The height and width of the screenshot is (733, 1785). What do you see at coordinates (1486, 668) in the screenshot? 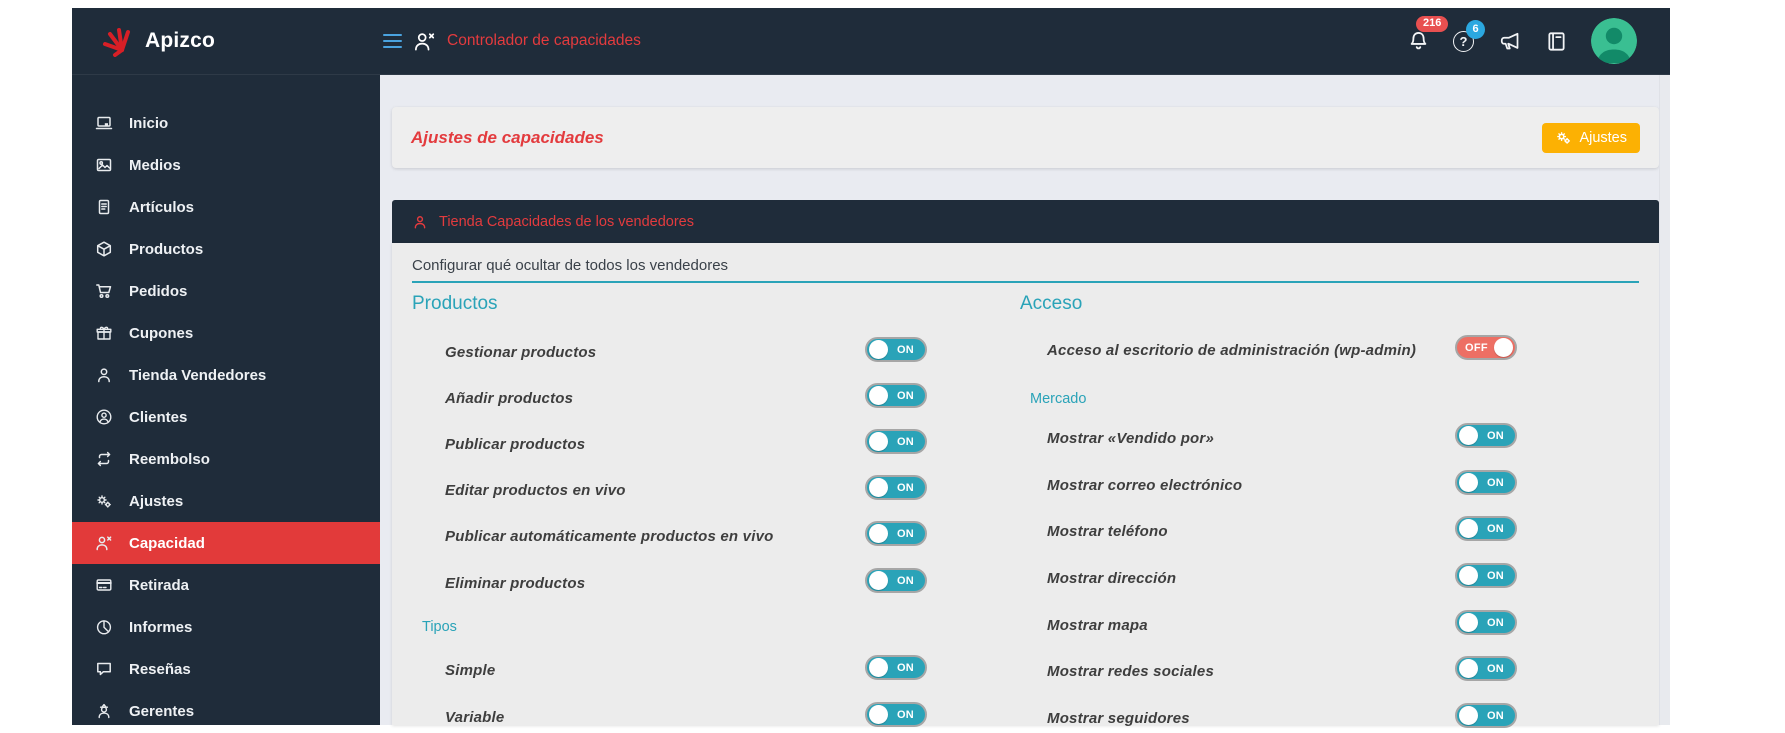
I see `toggle-redes-sociales: ON` at bounding box center [1486, 668].